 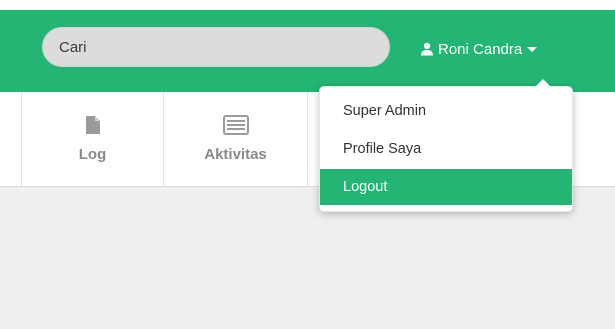 I want to click on nav-item-log: Log, so click(x=93, y=139).